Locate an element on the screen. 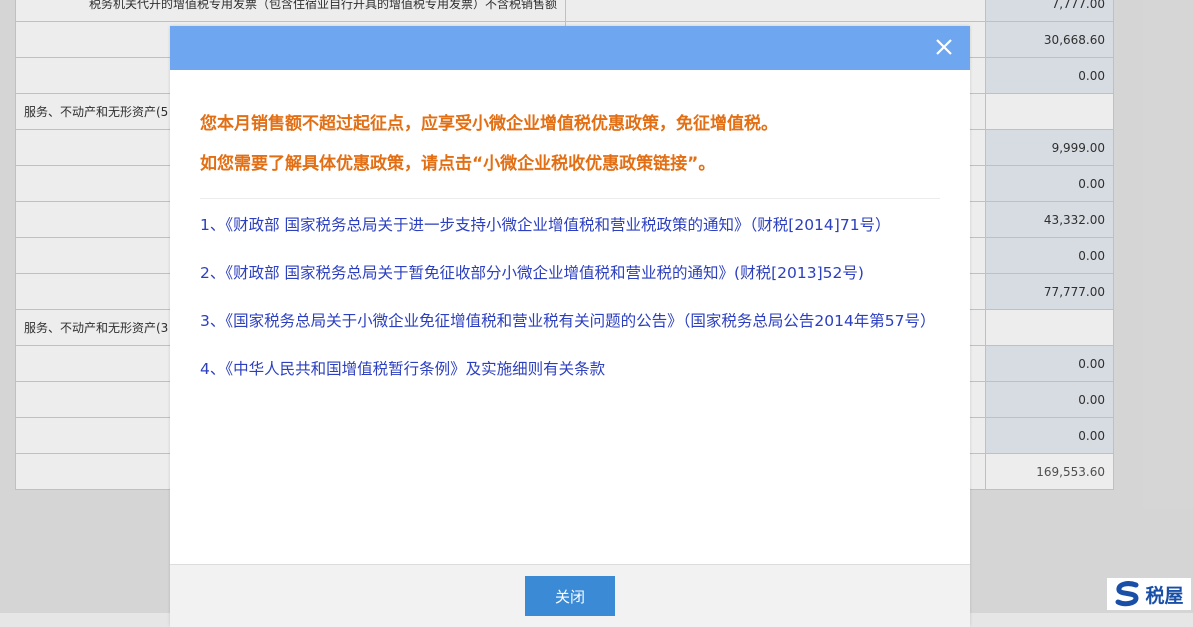  close-icon is located at coordinates (944, 47).